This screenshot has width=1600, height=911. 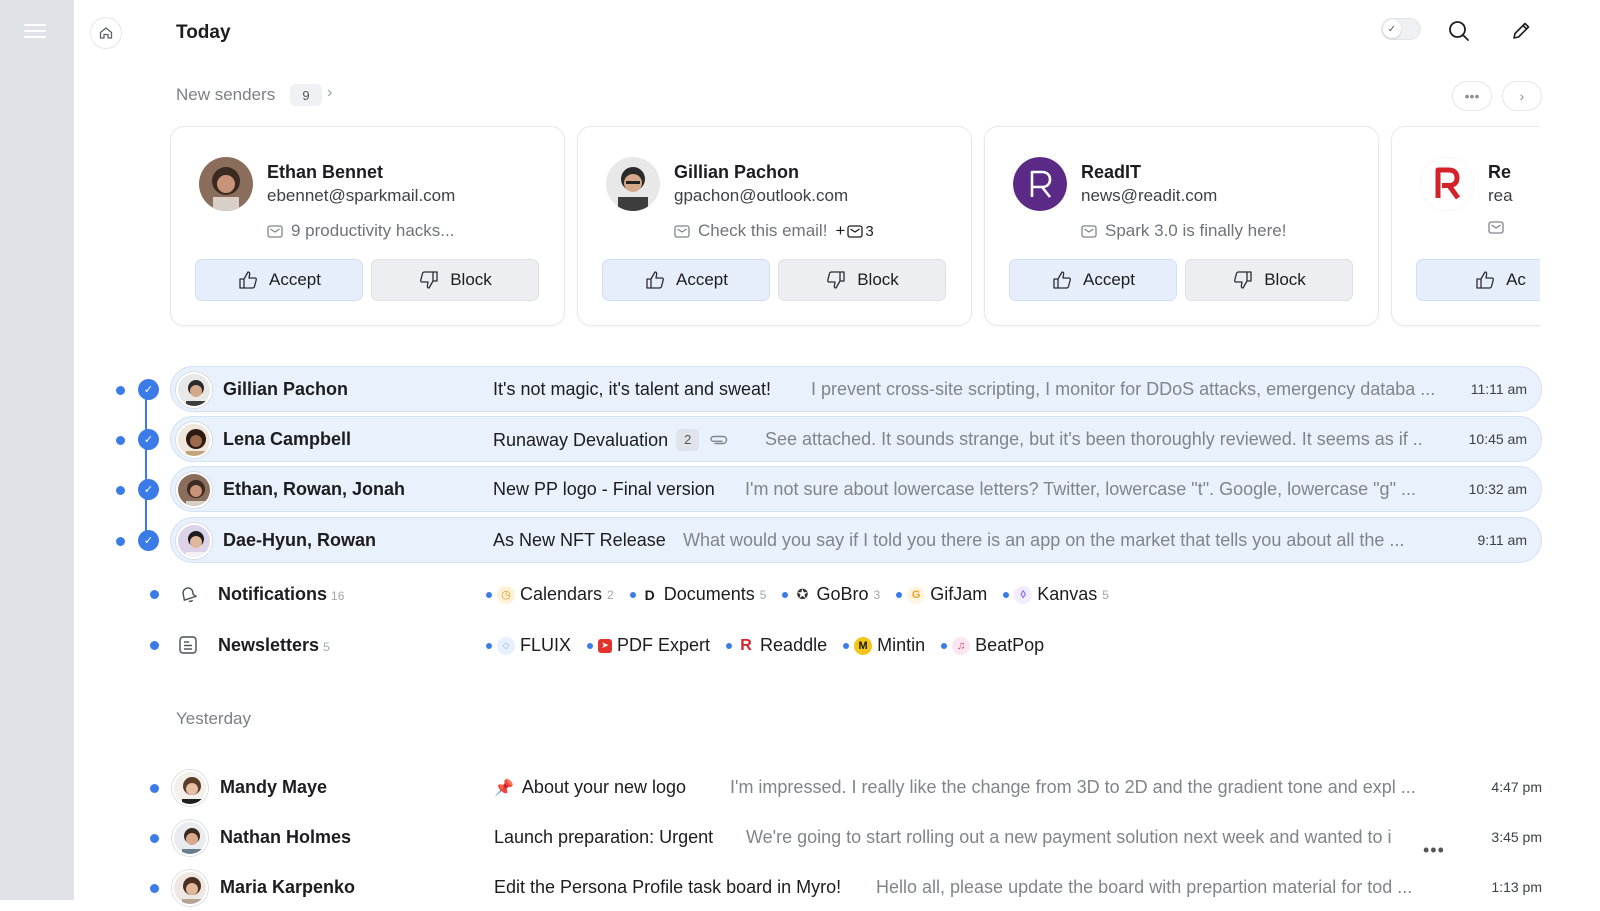 I want to click on kanvas-icon: ◊, so click(x=1023, y=594).